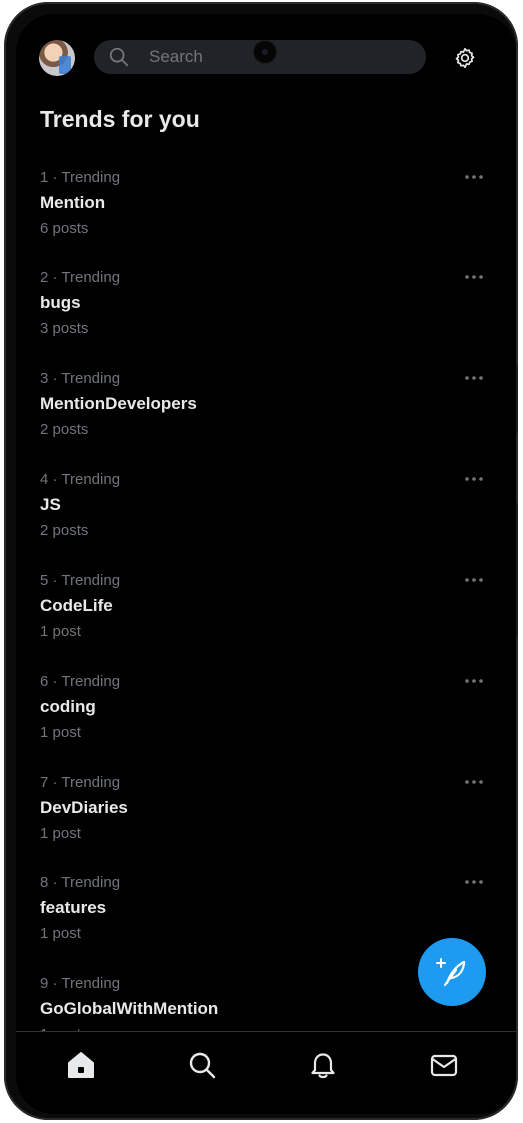 The width and height of the screenshot is (523, 1123). What do you see at coordinates (176, 56) in the screenshot?
I see `search-placeholder: Search` at bounding box center [176, 56].